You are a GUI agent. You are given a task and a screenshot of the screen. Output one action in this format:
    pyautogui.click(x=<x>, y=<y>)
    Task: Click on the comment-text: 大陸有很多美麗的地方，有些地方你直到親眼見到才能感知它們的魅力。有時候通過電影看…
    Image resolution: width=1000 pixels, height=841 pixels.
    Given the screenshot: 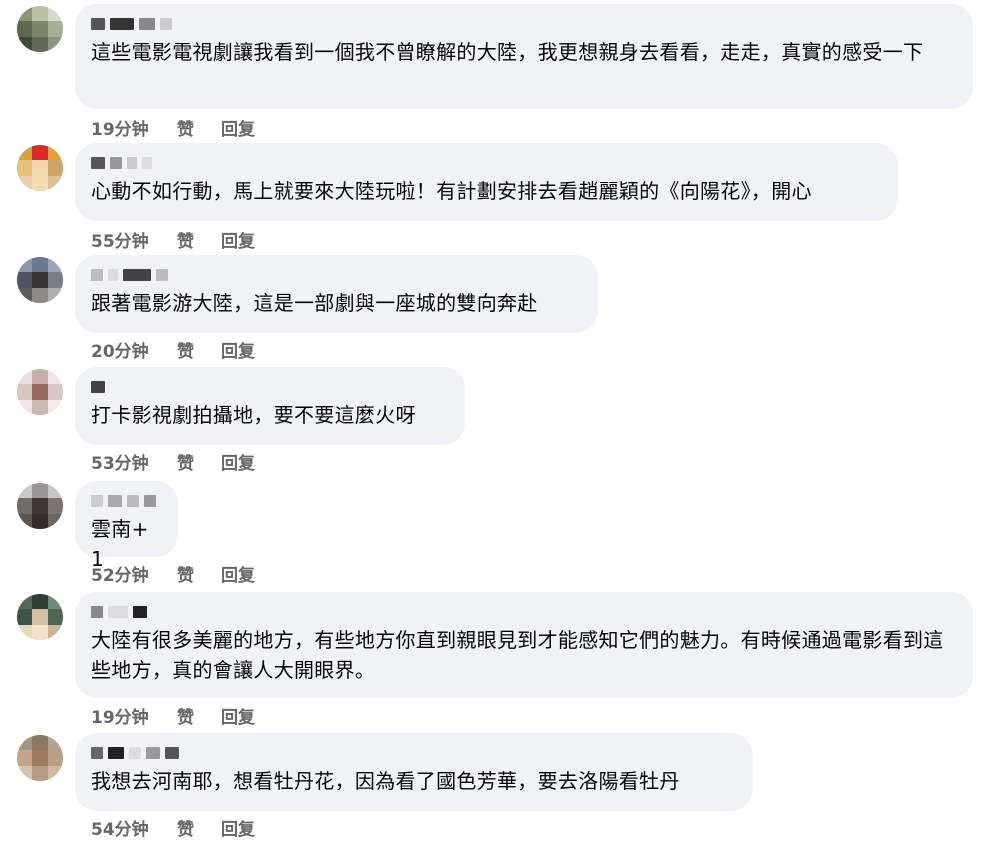 What is the action you would take?
    pyautogui.click(x=517, y=655)
    